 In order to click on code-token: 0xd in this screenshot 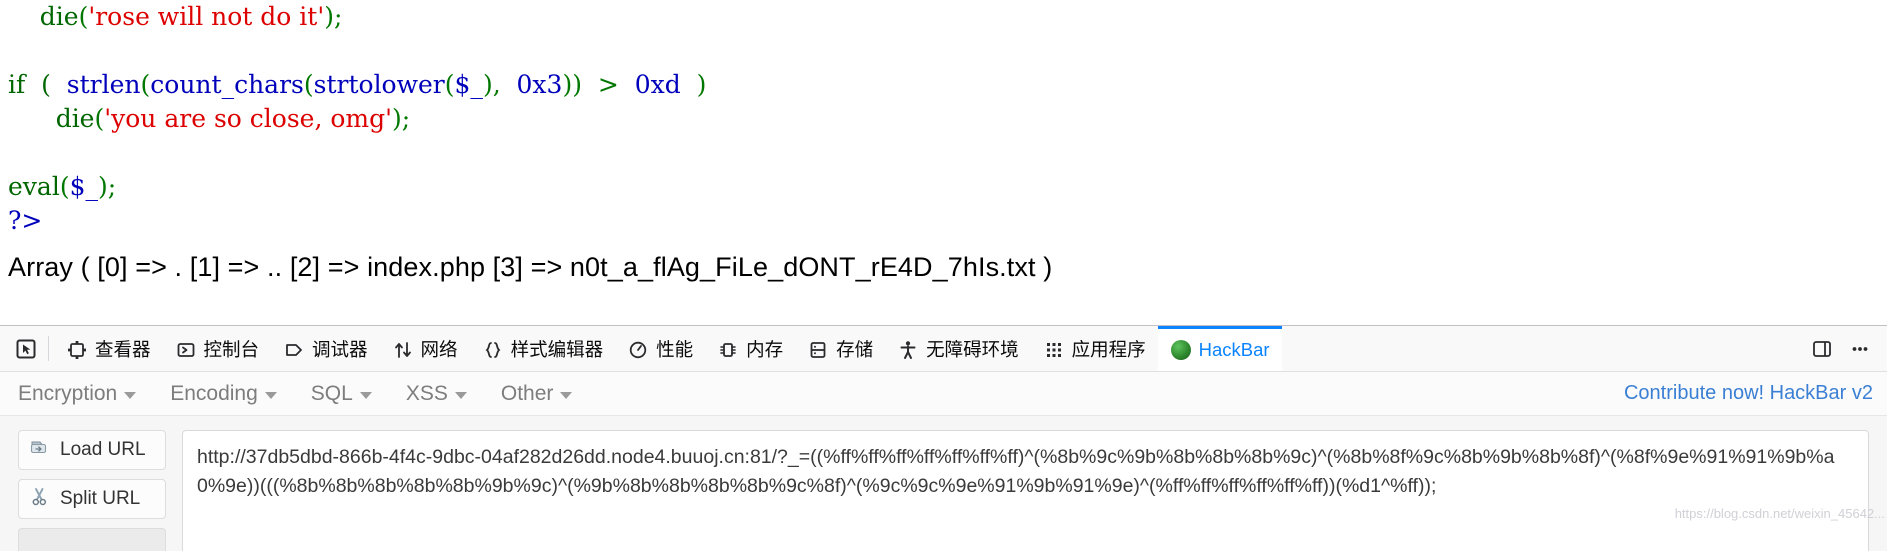, I will do `click(657, 84)`.